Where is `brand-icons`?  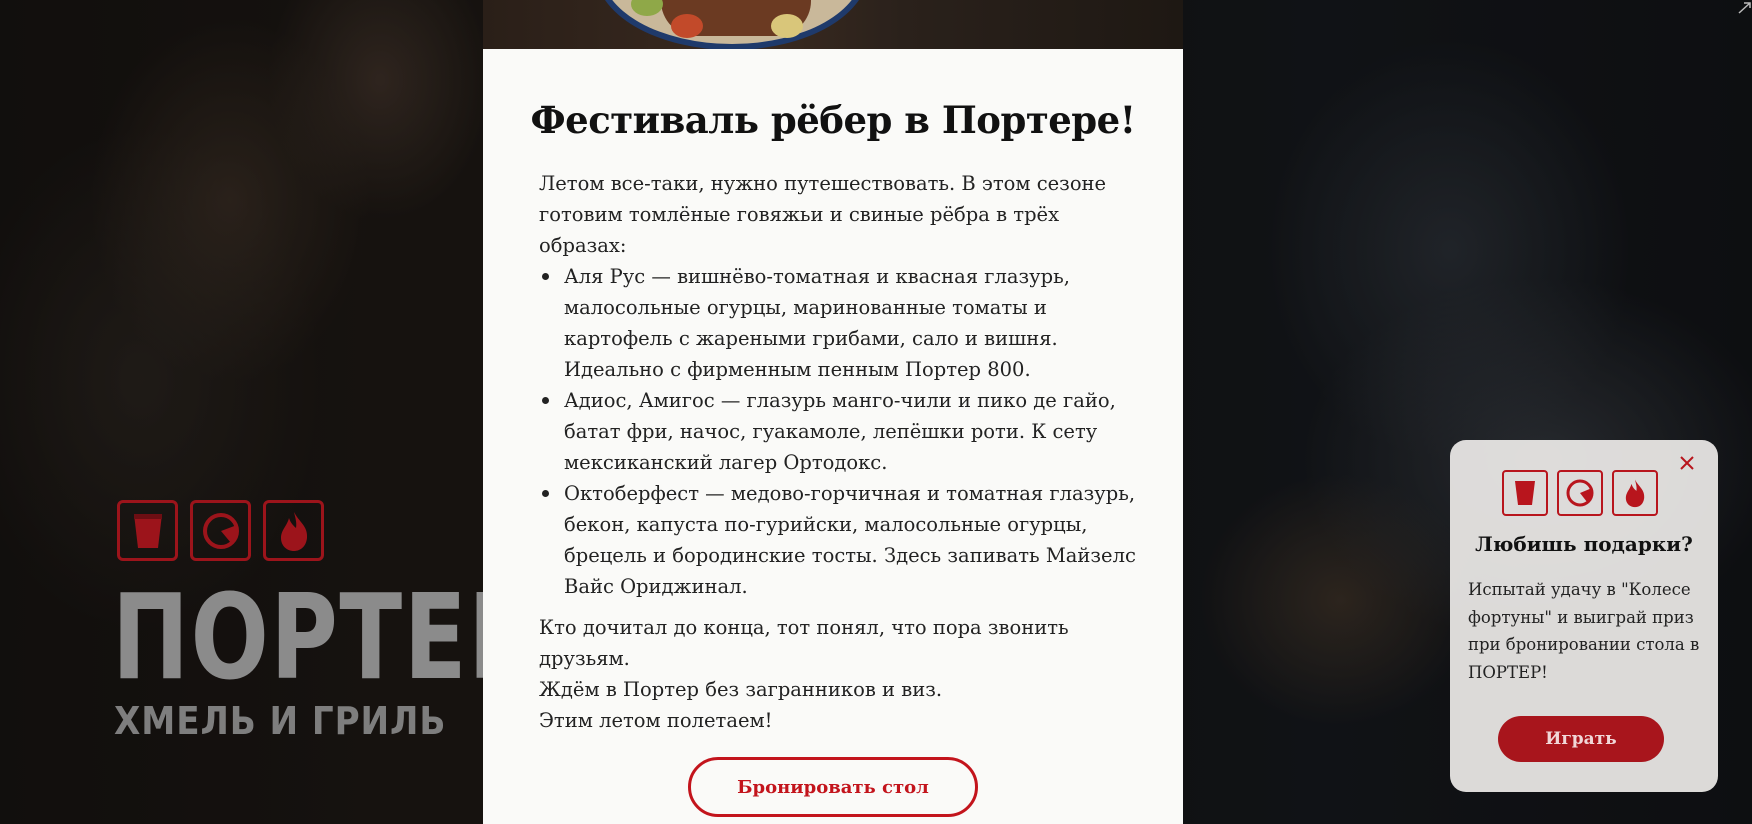
brand-icons is located at coordinates (220, 530).